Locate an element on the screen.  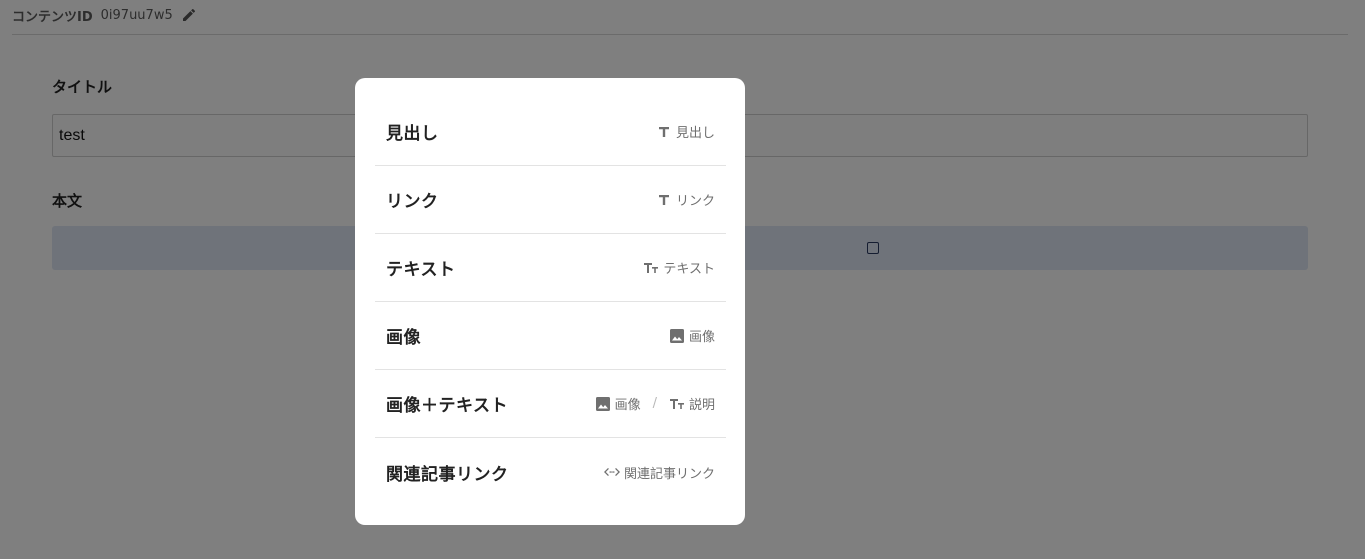
option-meta: テキスト is located at coordinates (679, 267).